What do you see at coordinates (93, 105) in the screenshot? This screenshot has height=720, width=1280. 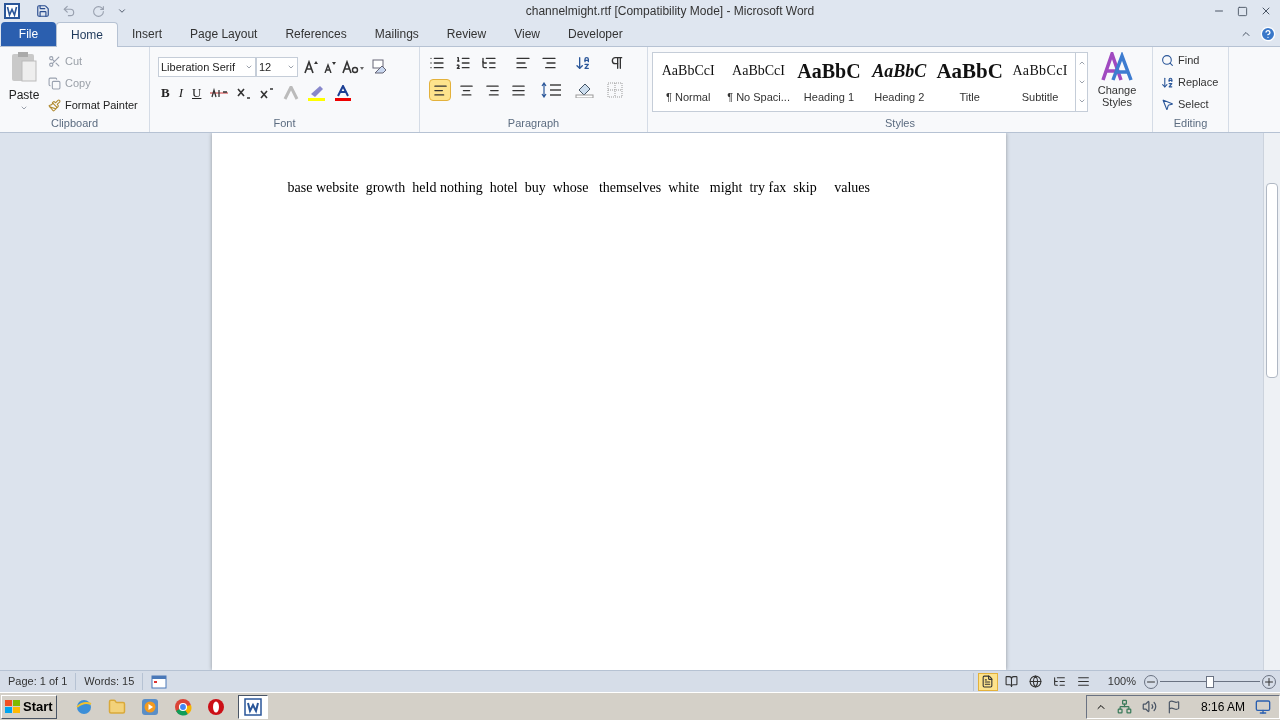 I see `clipboard-button: Format Painter` at bounding box center [93, 105].